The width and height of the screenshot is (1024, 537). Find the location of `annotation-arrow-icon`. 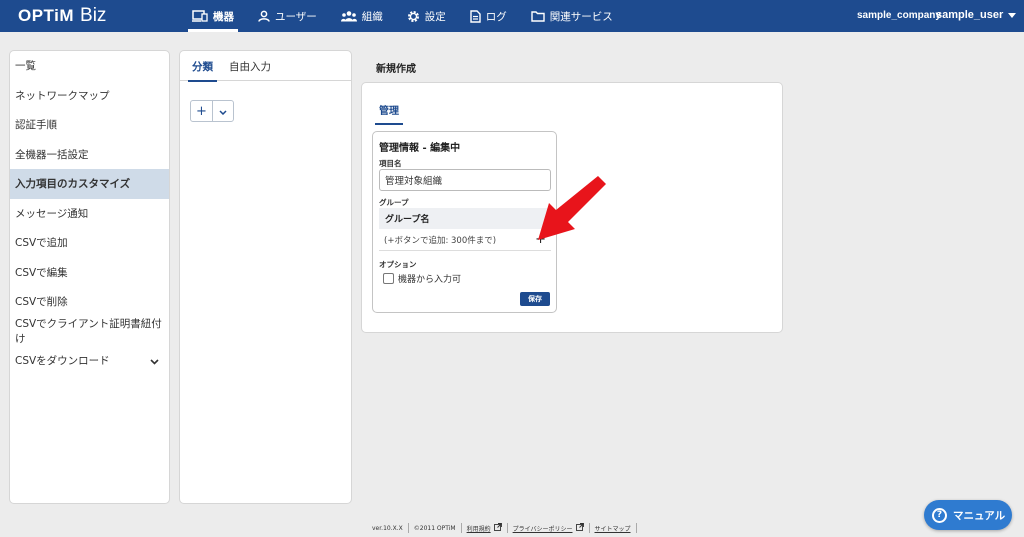

annotation-arrow-icon is located at coordinates (572, 208).